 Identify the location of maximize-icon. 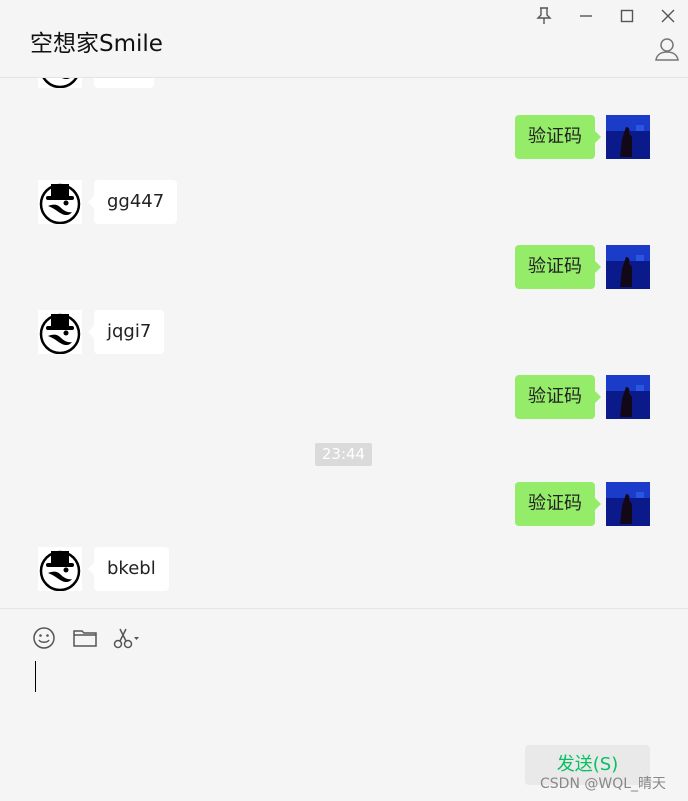
(627, 16).